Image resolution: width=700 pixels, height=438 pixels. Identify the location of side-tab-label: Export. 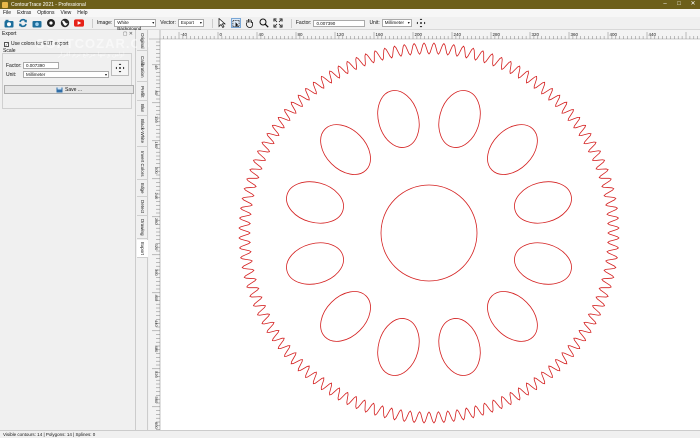
(142, 248).